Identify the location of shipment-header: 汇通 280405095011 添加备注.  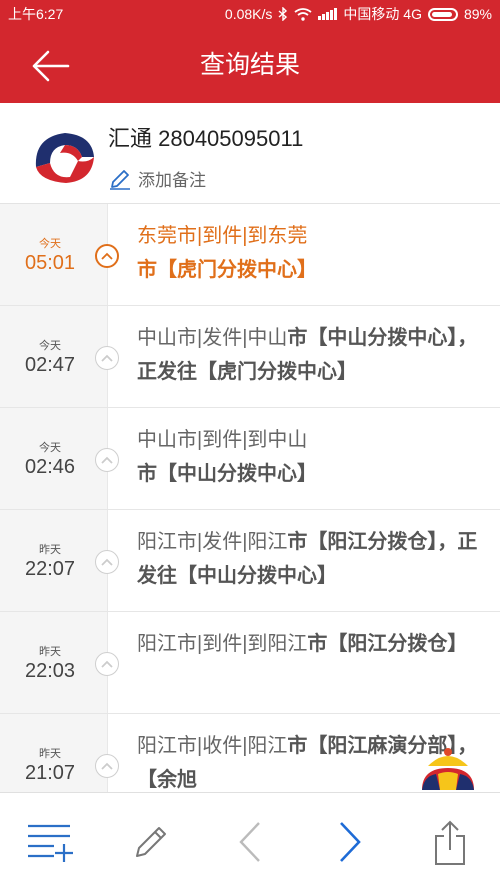
(250, 153).